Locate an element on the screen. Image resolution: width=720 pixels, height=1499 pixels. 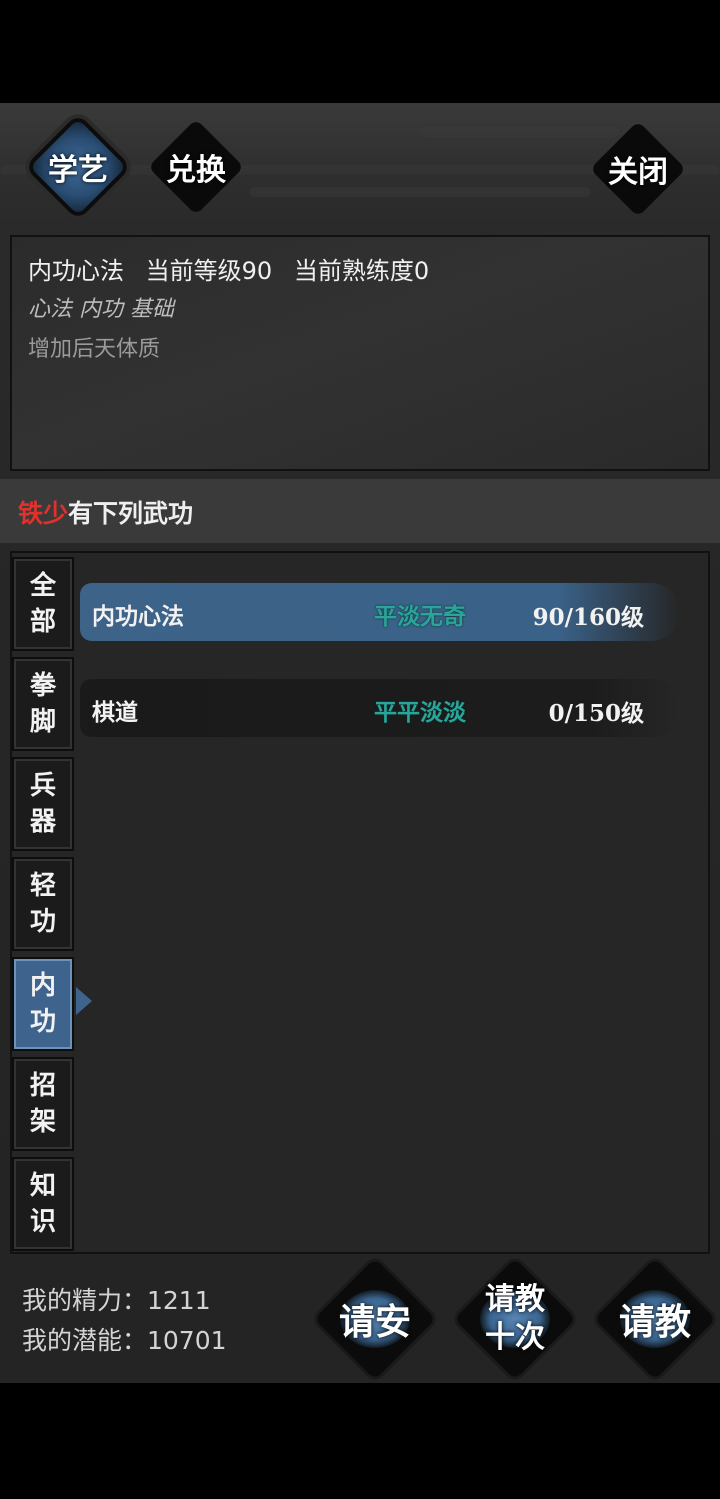
ask-ten-times-line2: 十次 is located at coordinates (515, 1337).